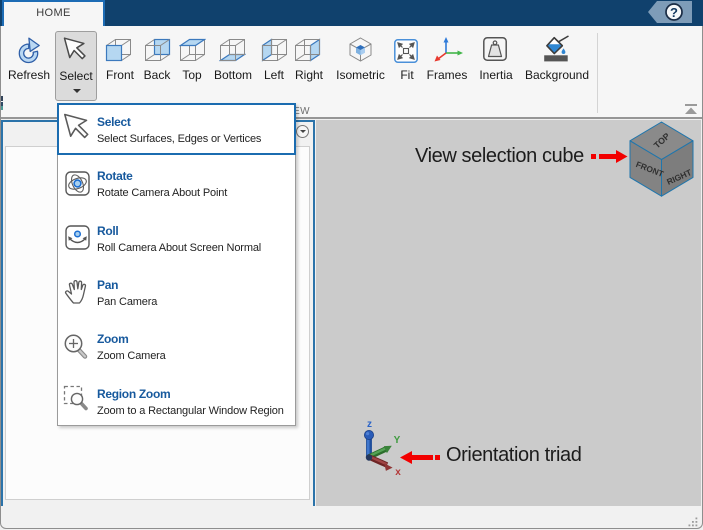 The width and height of the screenshot is (703, 530). Describe the element at coordinates (369, 424) in the screenshot. I see `svg-text: z` at that location.